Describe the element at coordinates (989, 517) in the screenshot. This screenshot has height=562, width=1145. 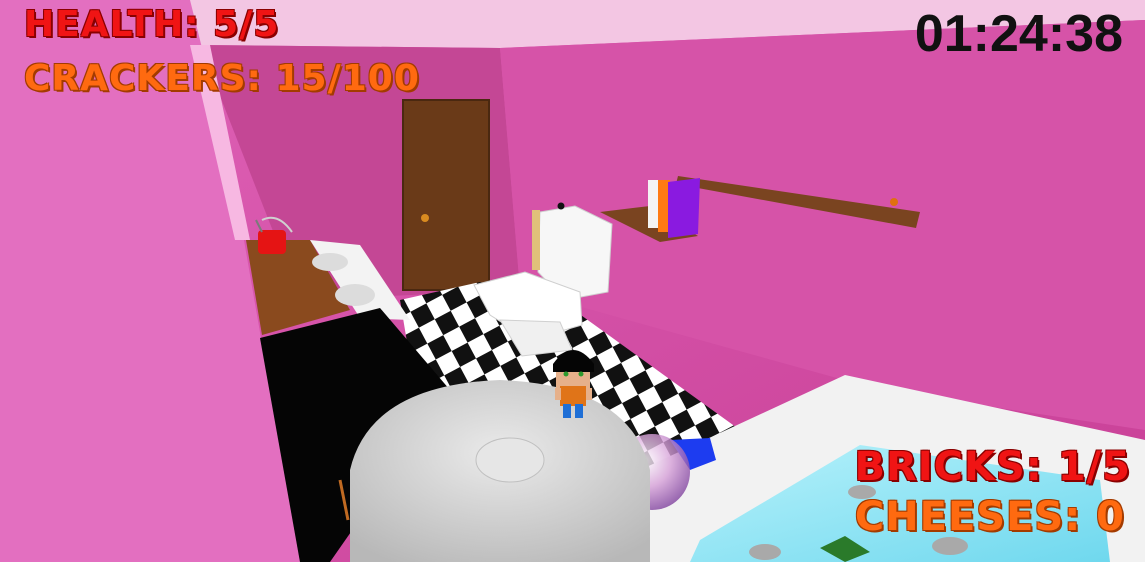
I see `cheeses-counter: CHEESES: 0` at that location.